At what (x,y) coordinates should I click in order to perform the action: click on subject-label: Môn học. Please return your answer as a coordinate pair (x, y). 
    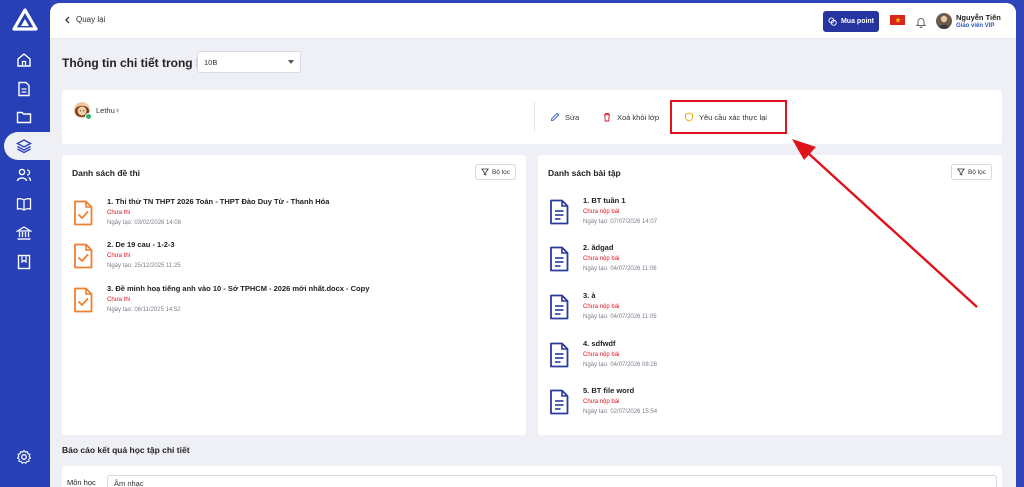
    Looking at the image, I should click on (81, 482).